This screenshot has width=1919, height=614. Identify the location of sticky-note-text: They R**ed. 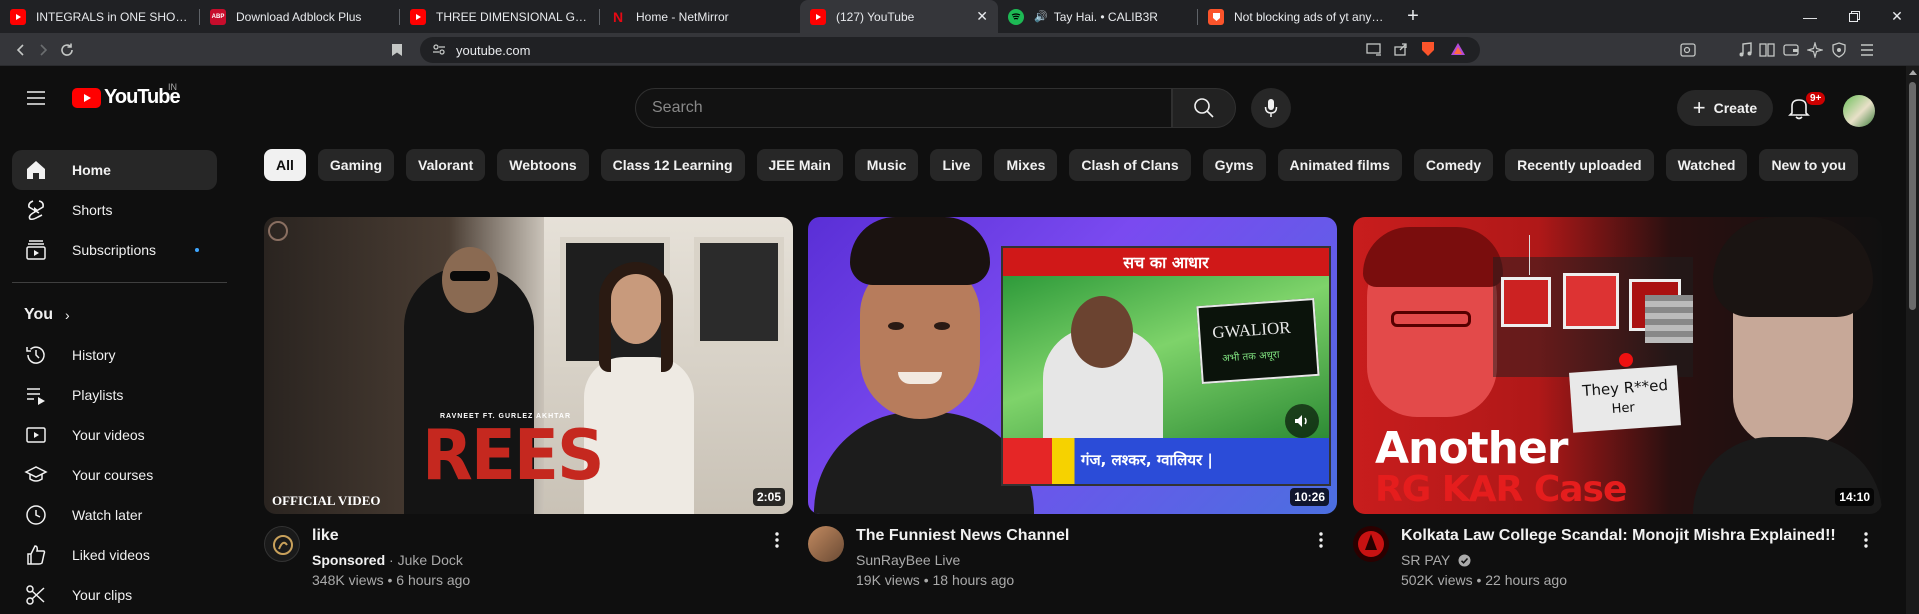
(1625, 387).